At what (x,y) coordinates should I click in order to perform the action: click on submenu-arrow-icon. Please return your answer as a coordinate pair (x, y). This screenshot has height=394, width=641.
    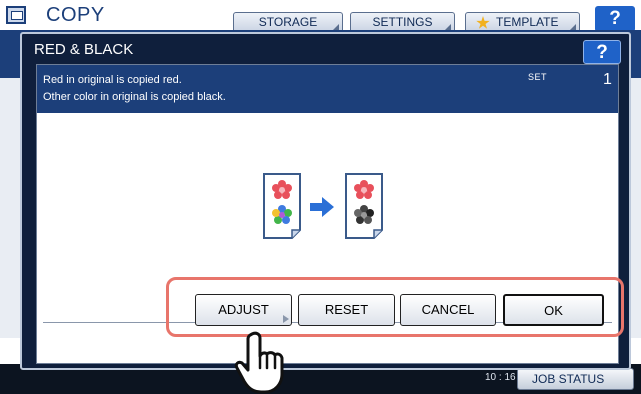
    Looking at the image, I should click on (286, 319).